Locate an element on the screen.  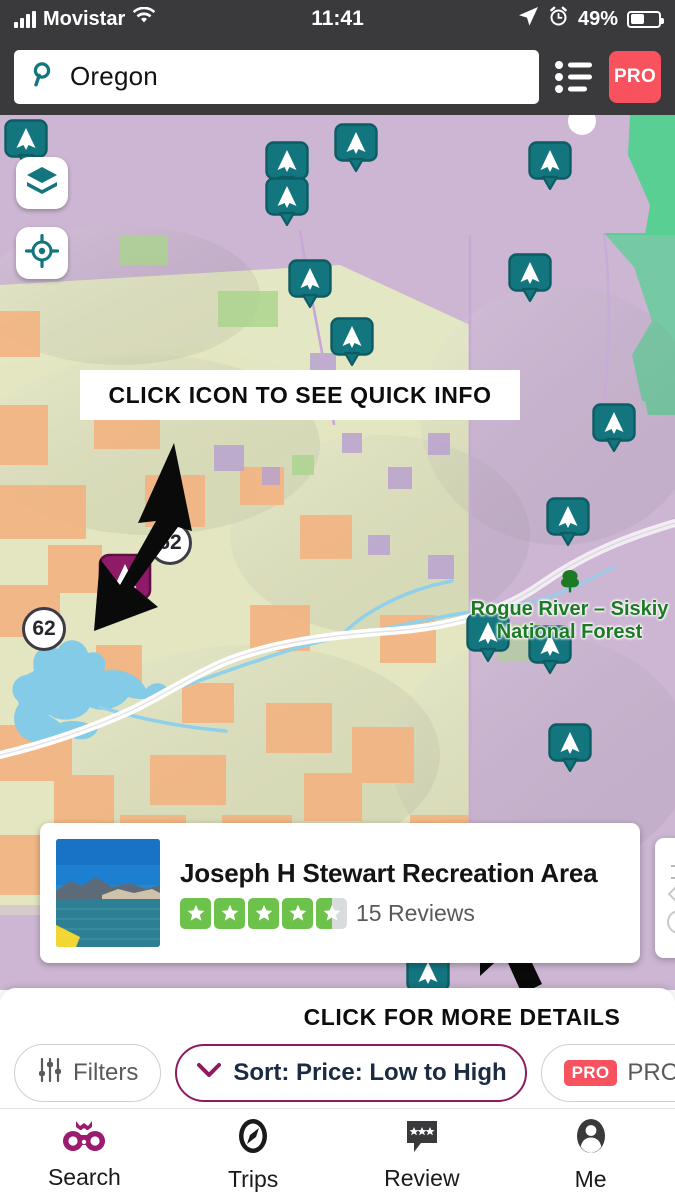
peek-card-content is located at coordinates (671, 899).